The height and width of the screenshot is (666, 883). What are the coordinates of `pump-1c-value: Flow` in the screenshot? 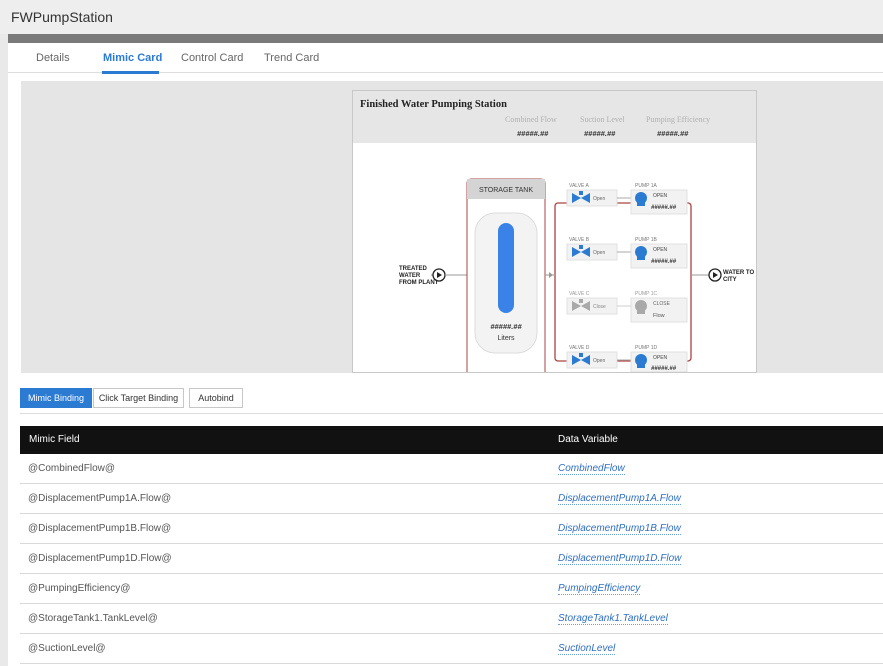 It's located at (659, 316).